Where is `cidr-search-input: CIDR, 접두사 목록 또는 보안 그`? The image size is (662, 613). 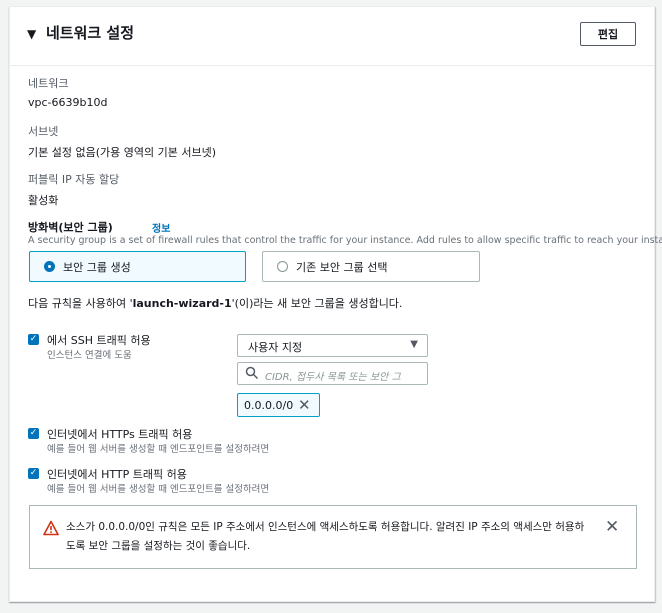 cidr-search-input: CIDR, 접두사 목록 또는 보안 그 is located at coordinates (332, 373).